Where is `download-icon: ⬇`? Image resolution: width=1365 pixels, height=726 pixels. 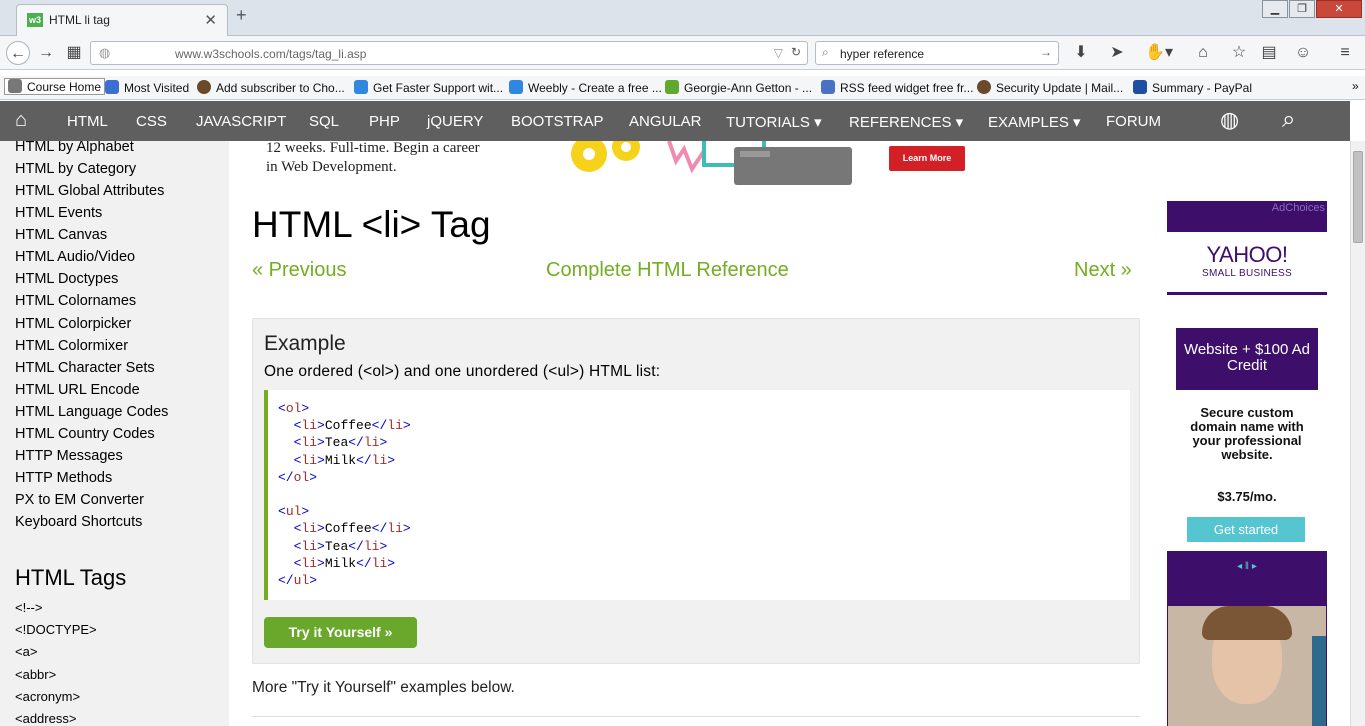 download-icon: ⬇ is located at coordinates (1081, 53).